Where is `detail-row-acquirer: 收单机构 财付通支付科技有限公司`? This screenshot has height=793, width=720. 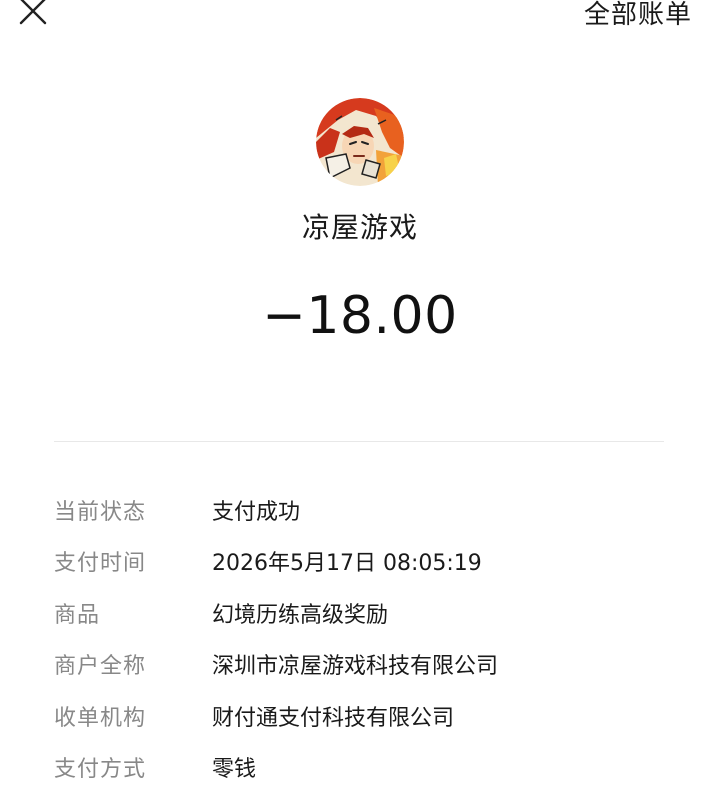 detail-row-acquirer: 收单机构 财付通支付科技有限公司 is located at coordinates (364, 716).